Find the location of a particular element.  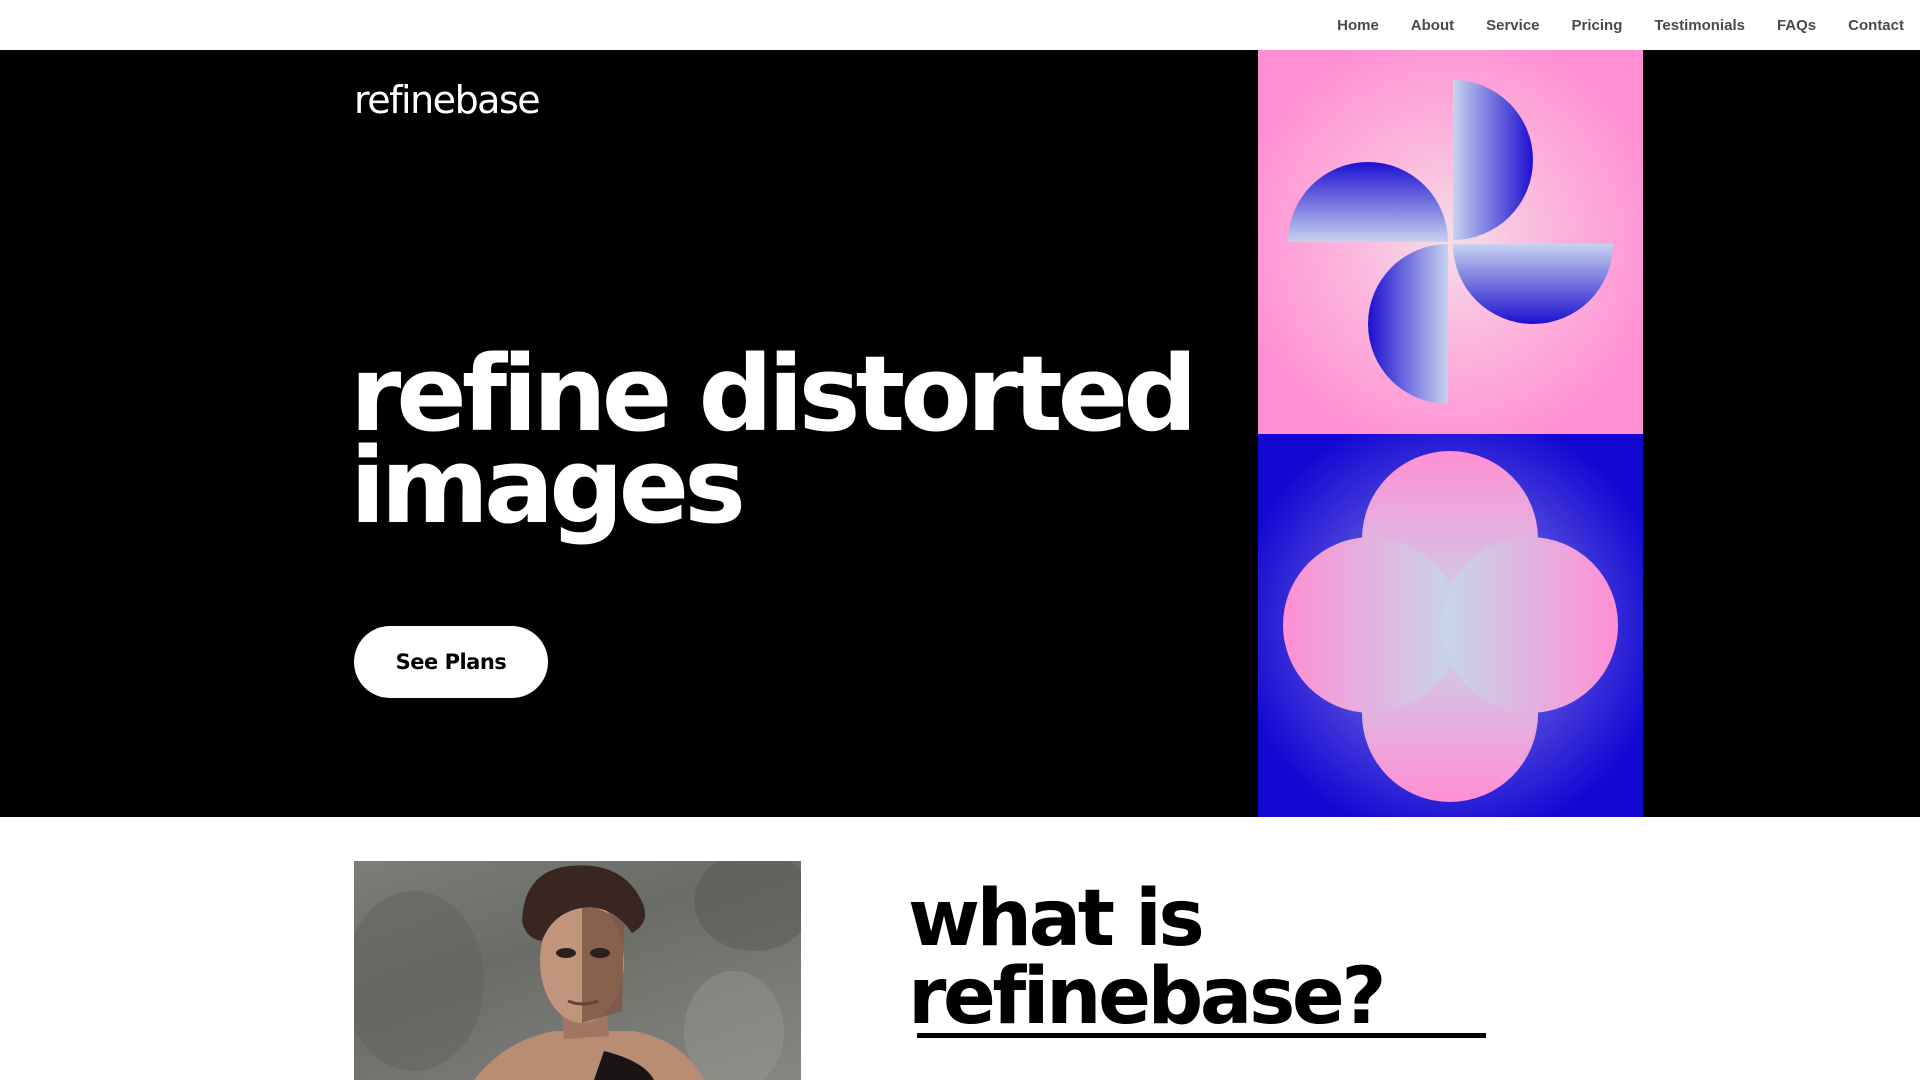

nav-home: Home is located at coordinates (1358, 25).